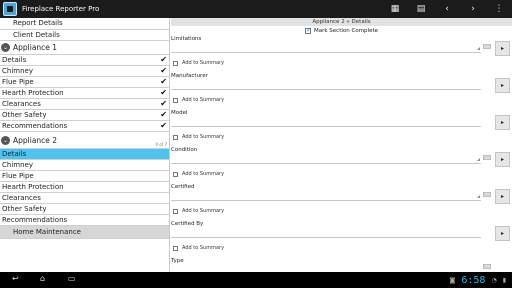 The height and width of the screenshot is (288, 512). I want to click on condition-input, so click(326, 163).